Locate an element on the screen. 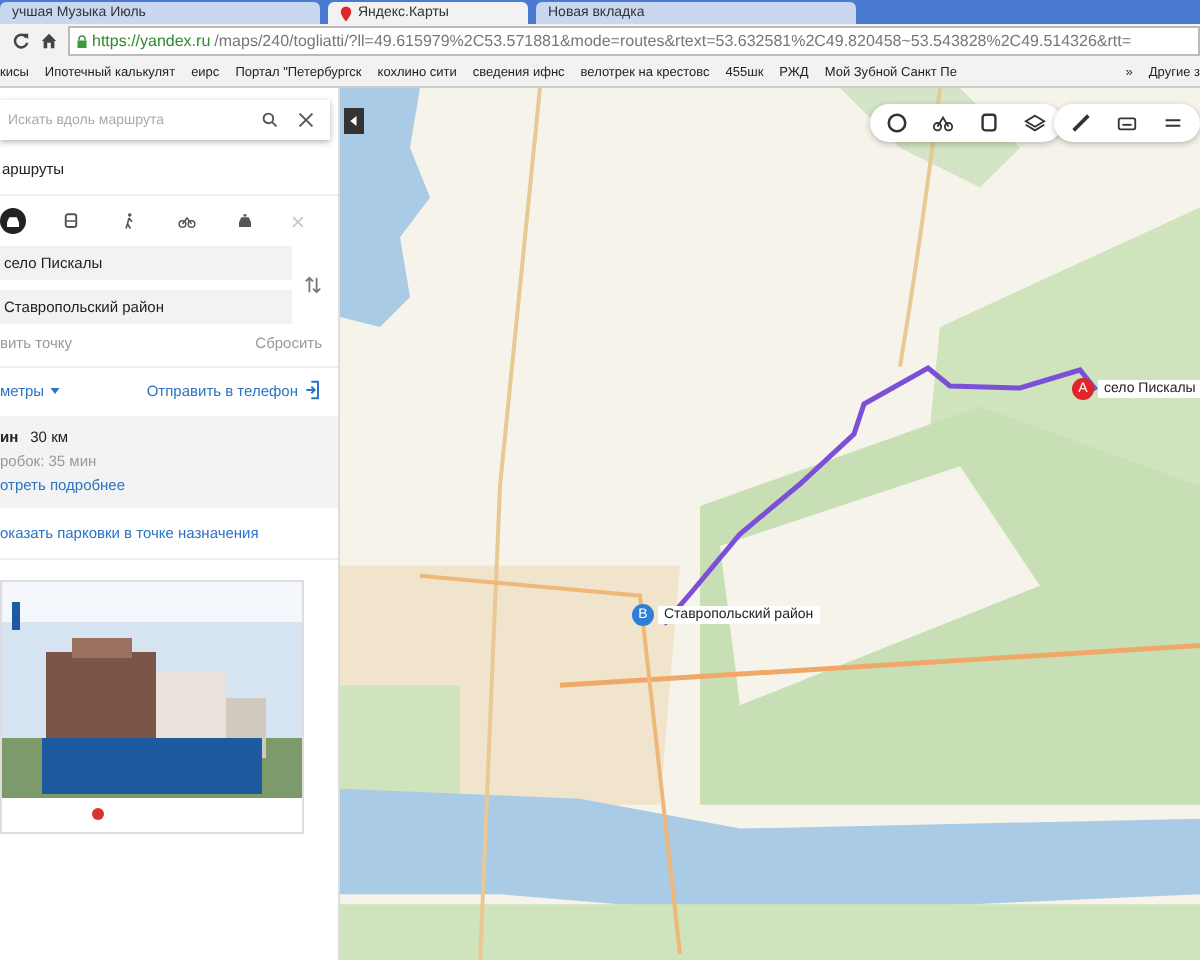 The image size is (1200, 960). lock-icon is located at coordinates (82, 41).